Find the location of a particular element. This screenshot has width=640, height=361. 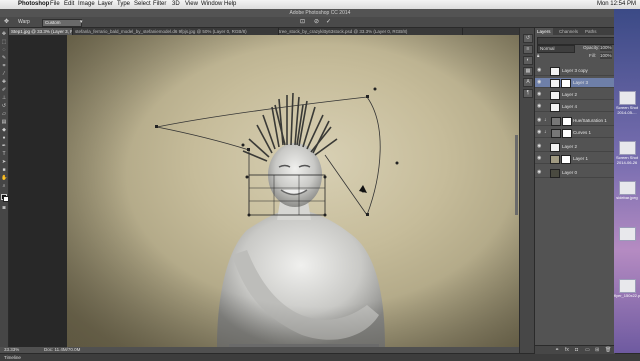

character-icon: A is located at coordinates (528, 82).